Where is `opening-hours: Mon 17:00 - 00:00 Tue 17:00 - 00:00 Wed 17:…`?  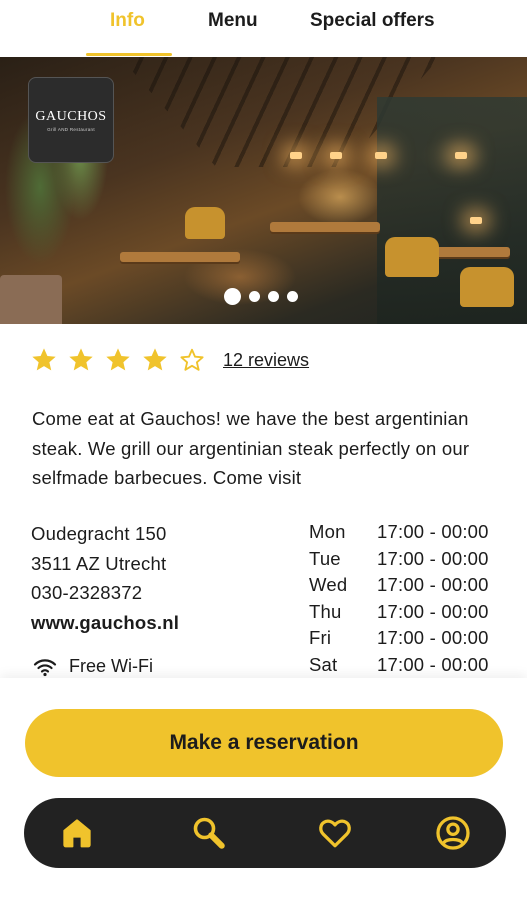
opening-hours: Mon 17:00 - 00:00 Tue 17:00 - 00:00 Wed 17:… is located at coordinates (399, 599).